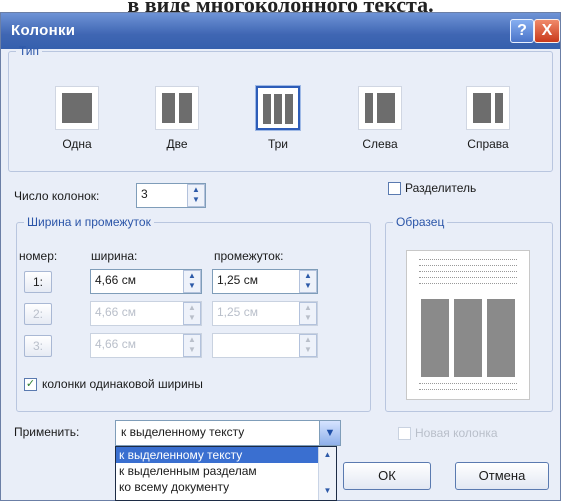  What do you see at coordinates (380, 108) in the screenshot?
I see `preset-left-icon` at bounding box center [380, 108].